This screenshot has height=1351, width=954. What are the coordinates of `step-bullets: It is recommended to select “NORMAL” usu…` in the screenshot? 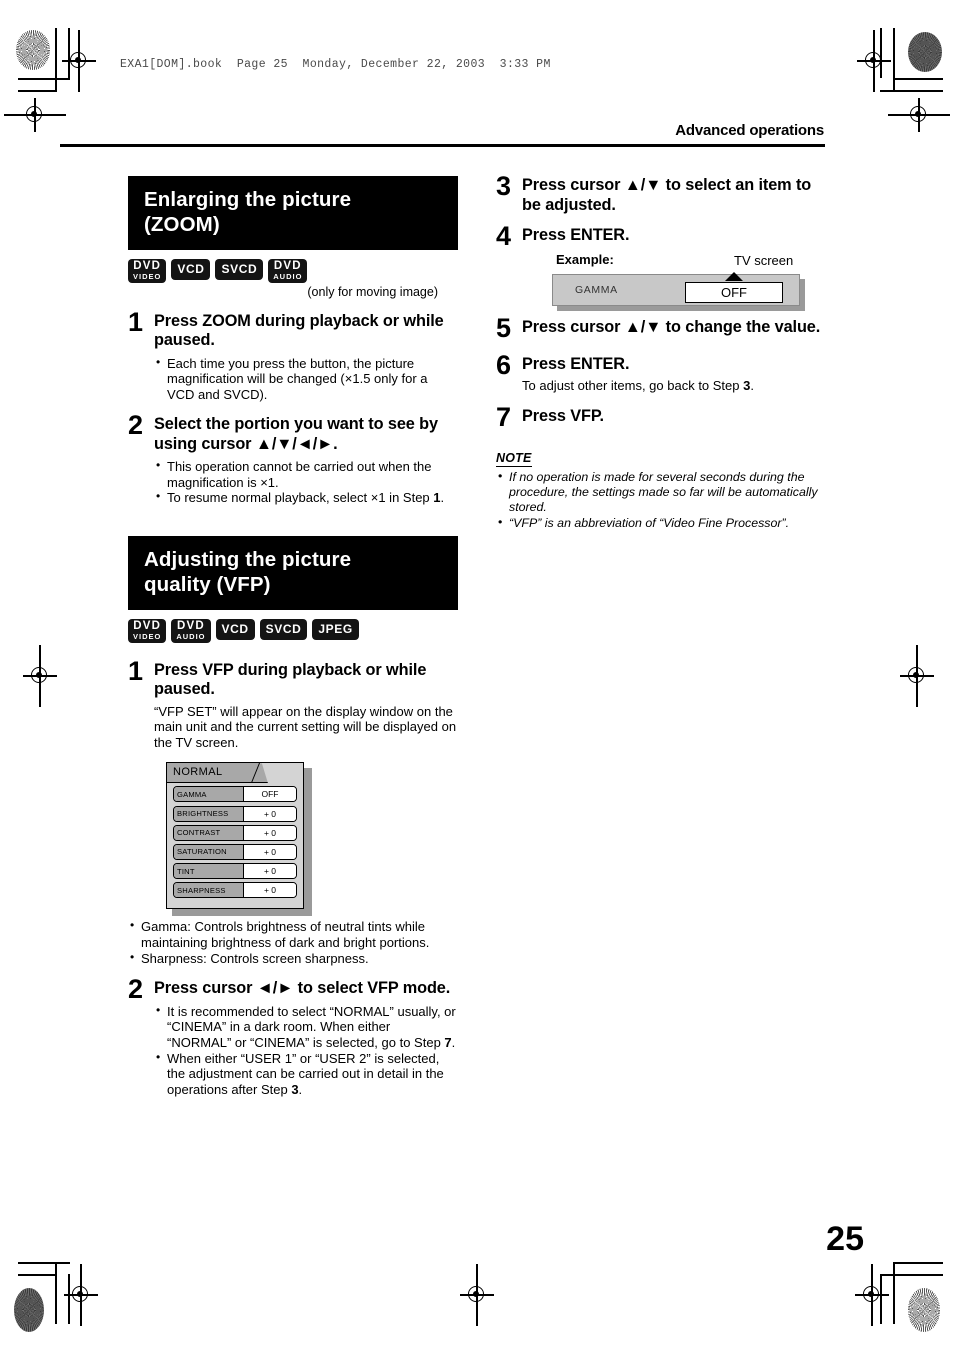 It's located at (306, 1050).